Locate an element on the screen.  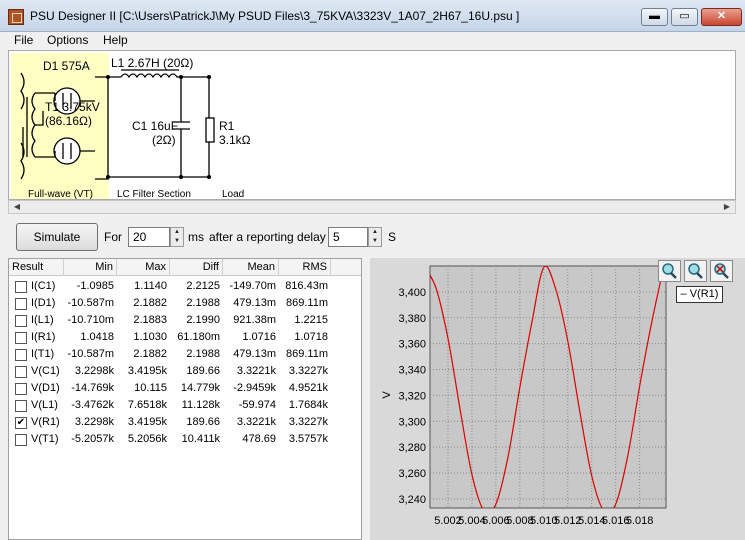
inductor-label: L1 2.67H (20Ω) is located at coordinates (152, 63).